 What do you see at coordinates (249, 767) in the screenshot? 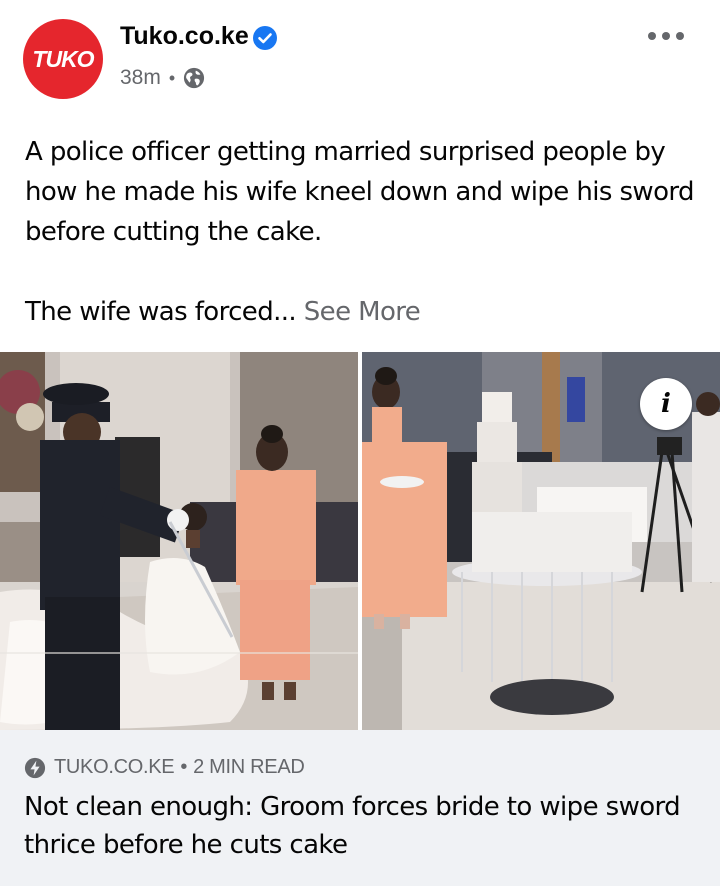
I see `link-read-time: 2 MIN READ` at bounding box center [249, 767].